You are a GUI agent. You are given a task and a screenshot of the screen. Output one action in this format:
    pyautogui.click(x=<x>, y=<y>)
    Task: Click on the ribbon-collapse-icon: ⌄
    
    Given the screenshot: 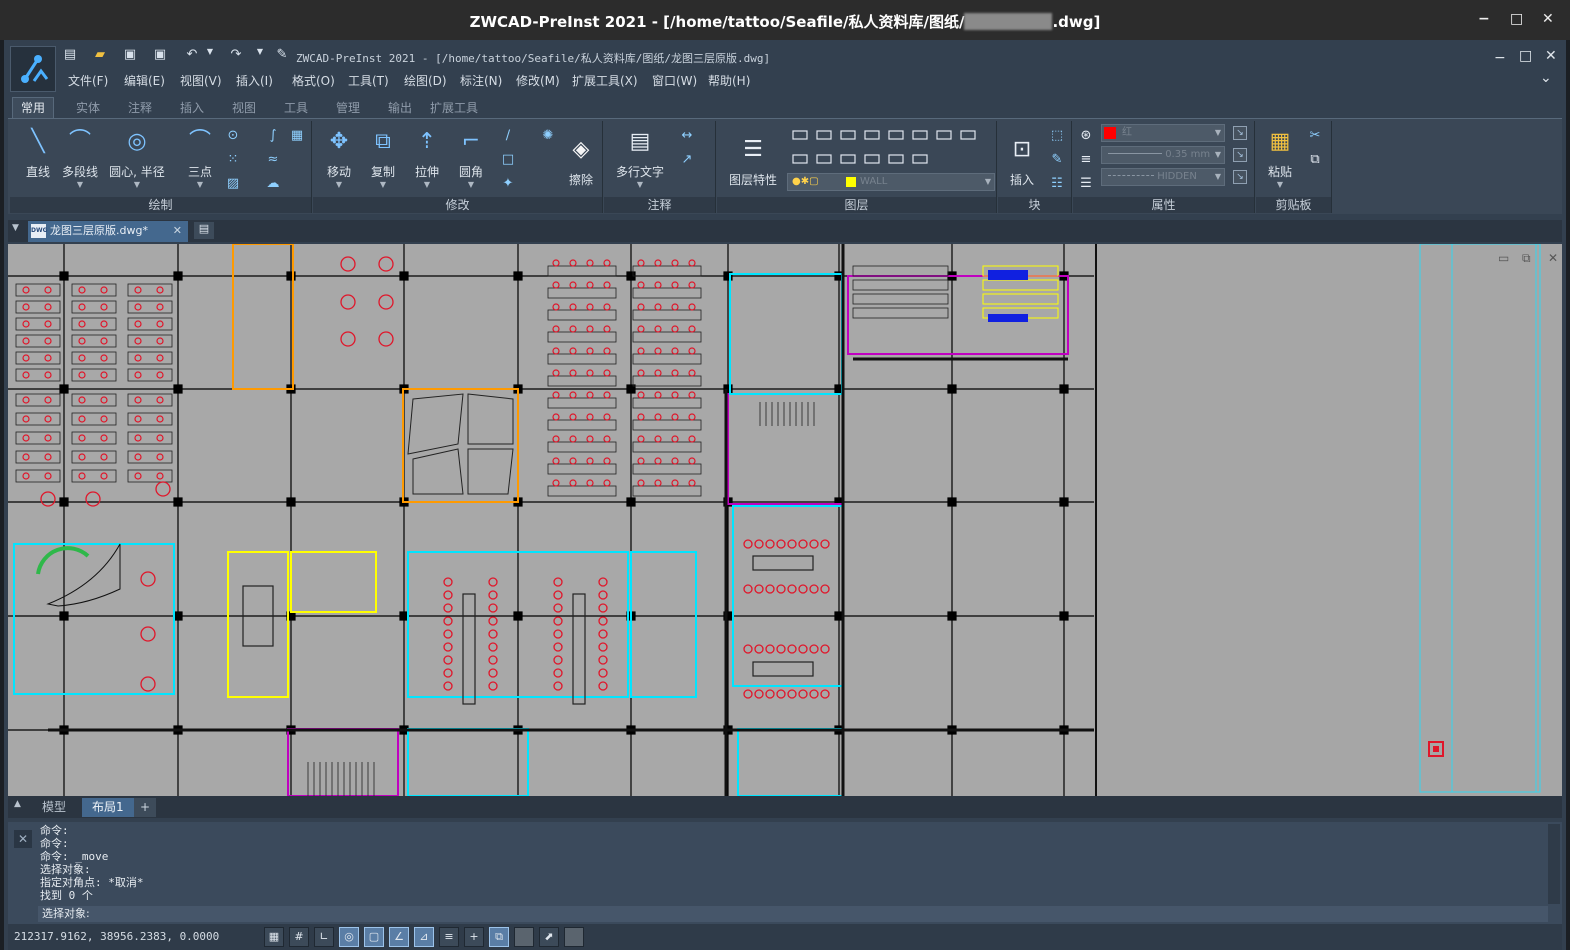 What is the action you would take?
    pyautogui.click(x=1546, y=78)
    